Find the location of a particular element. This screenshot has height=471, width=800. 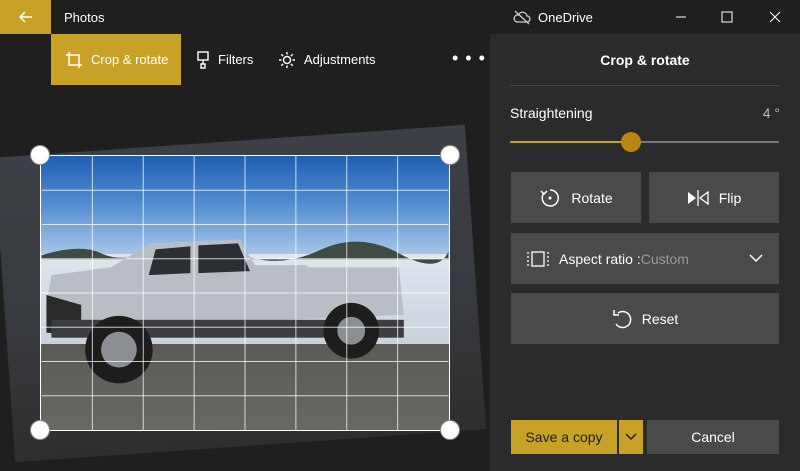

maximize-icon is located at coordinates (727, 17).